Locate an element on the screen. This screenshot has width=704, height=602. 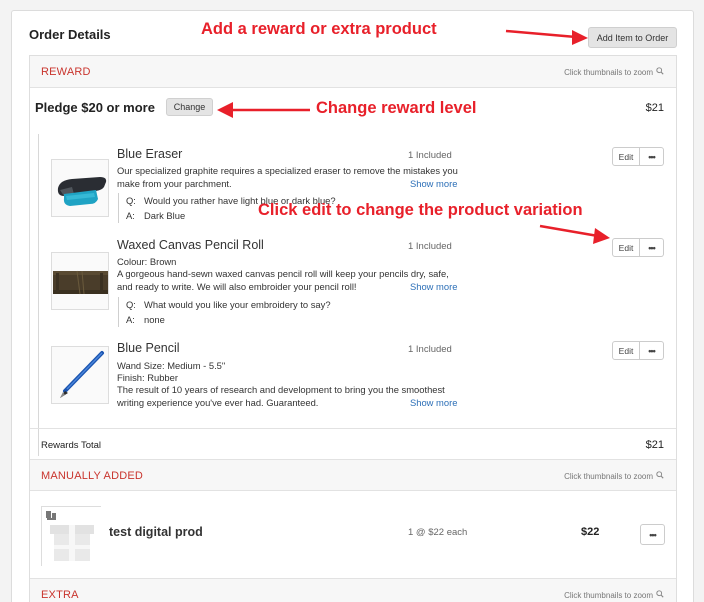
answer-text: Dark Blue is located at coordinates (165, 215).